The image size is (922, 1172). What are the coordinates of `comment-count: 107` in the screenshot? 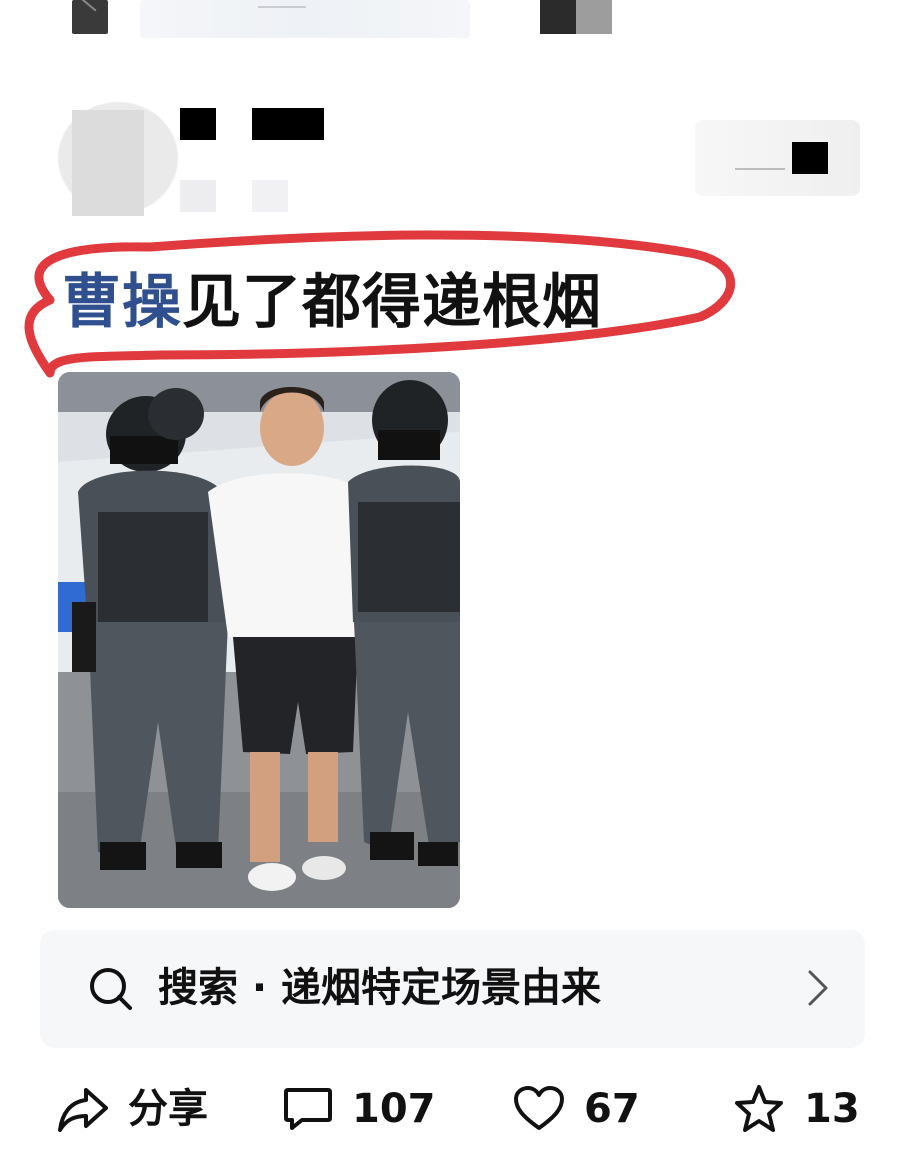 It's located at (394, 1109).